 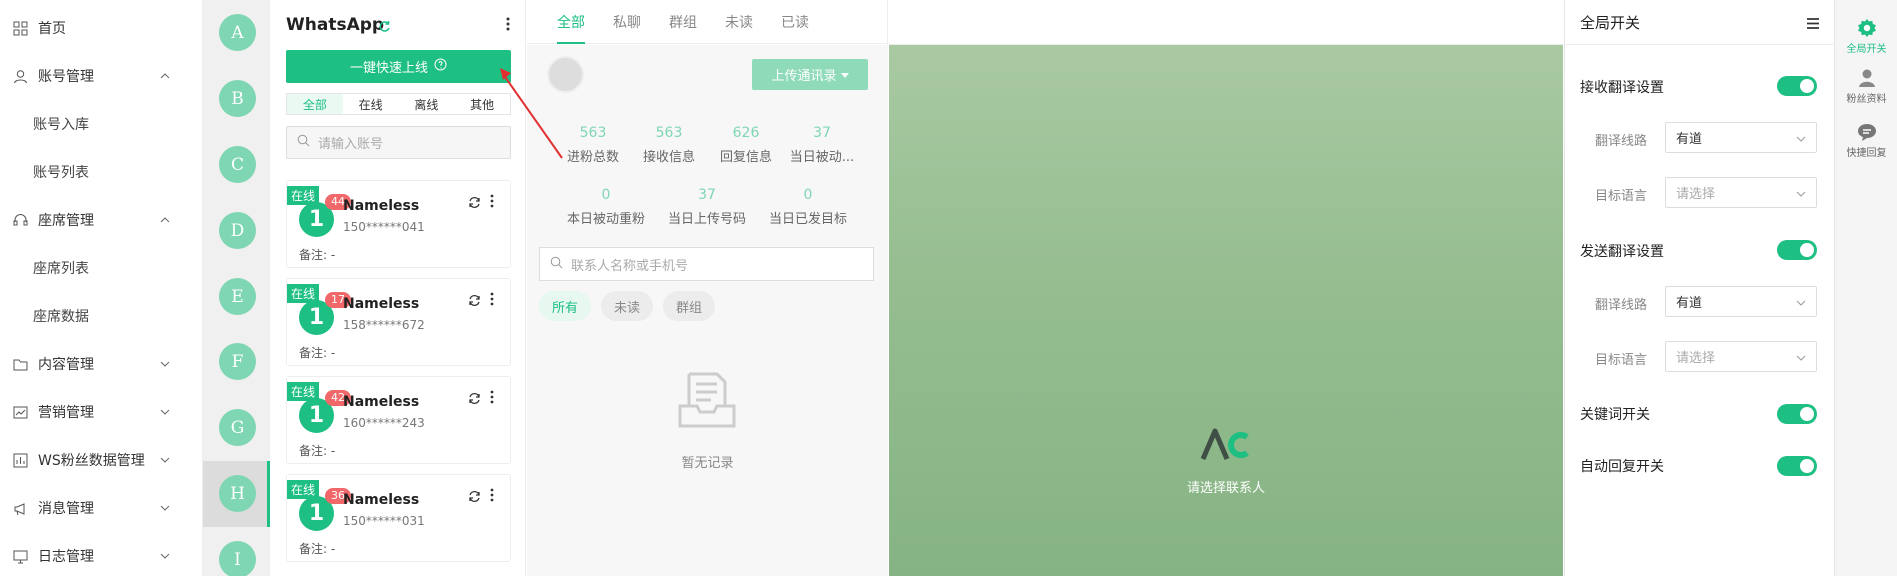 I want to click on stat-received: 563 接收信息, so click(x=669, y=145).